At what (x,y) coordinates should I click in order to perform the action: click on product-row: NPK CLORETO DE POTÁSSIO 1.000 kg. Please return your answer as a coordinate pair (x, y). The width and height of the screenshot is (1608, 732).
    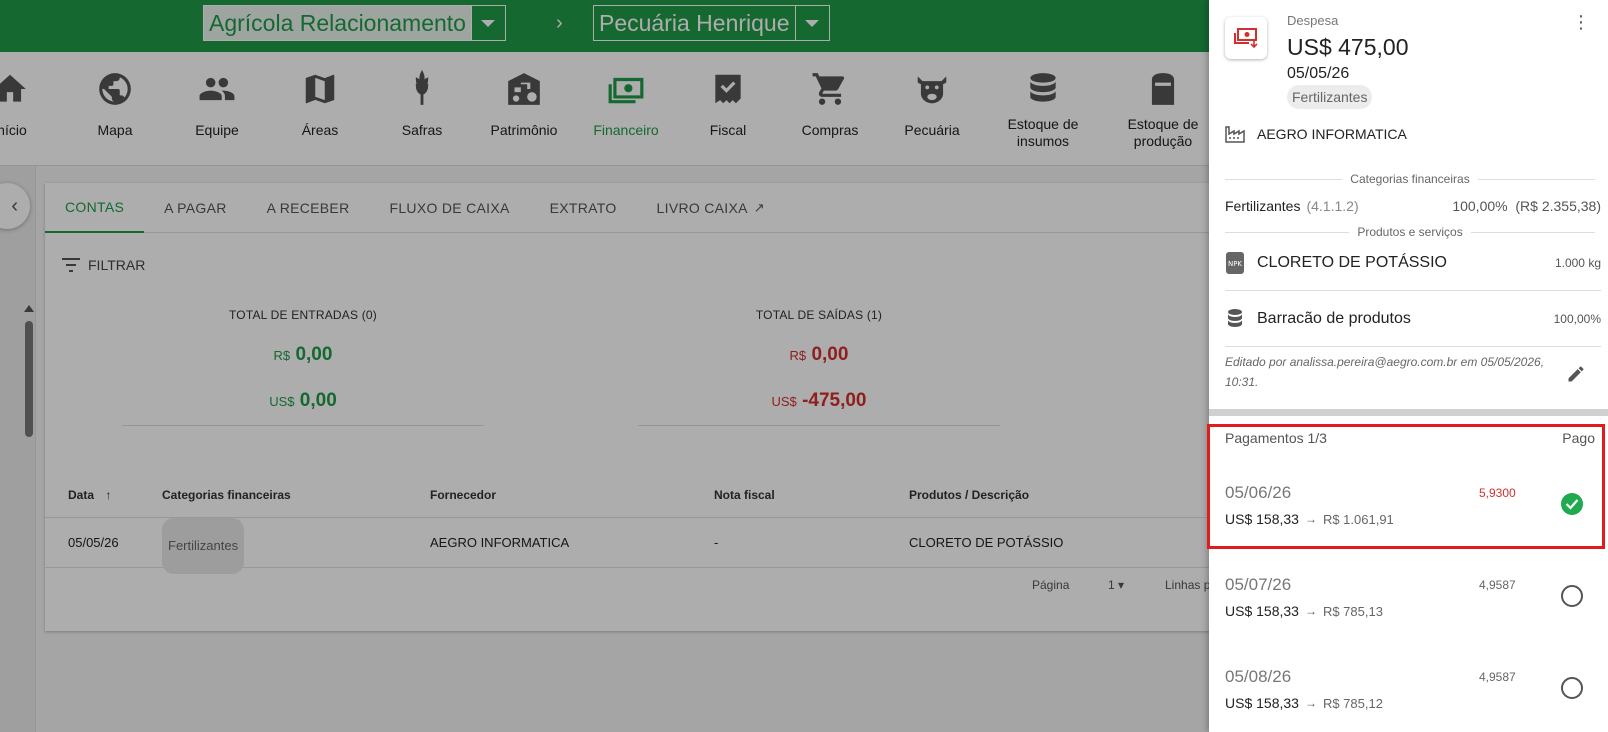
    Looking at the image, I should click on (1413, 263).